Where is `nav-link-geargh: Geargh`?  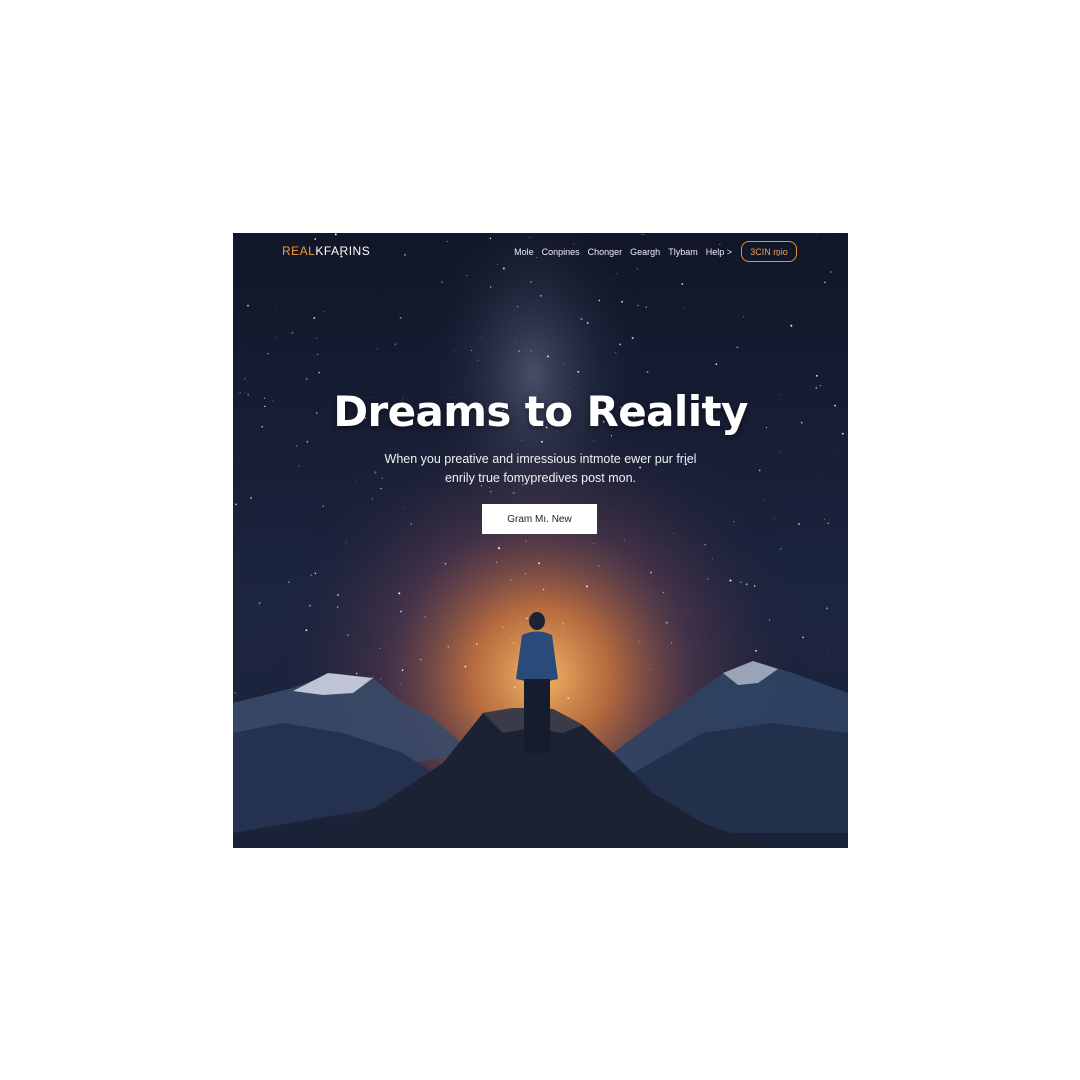
nav-link-geargh: Geargh is located at coordinates (645, 252).